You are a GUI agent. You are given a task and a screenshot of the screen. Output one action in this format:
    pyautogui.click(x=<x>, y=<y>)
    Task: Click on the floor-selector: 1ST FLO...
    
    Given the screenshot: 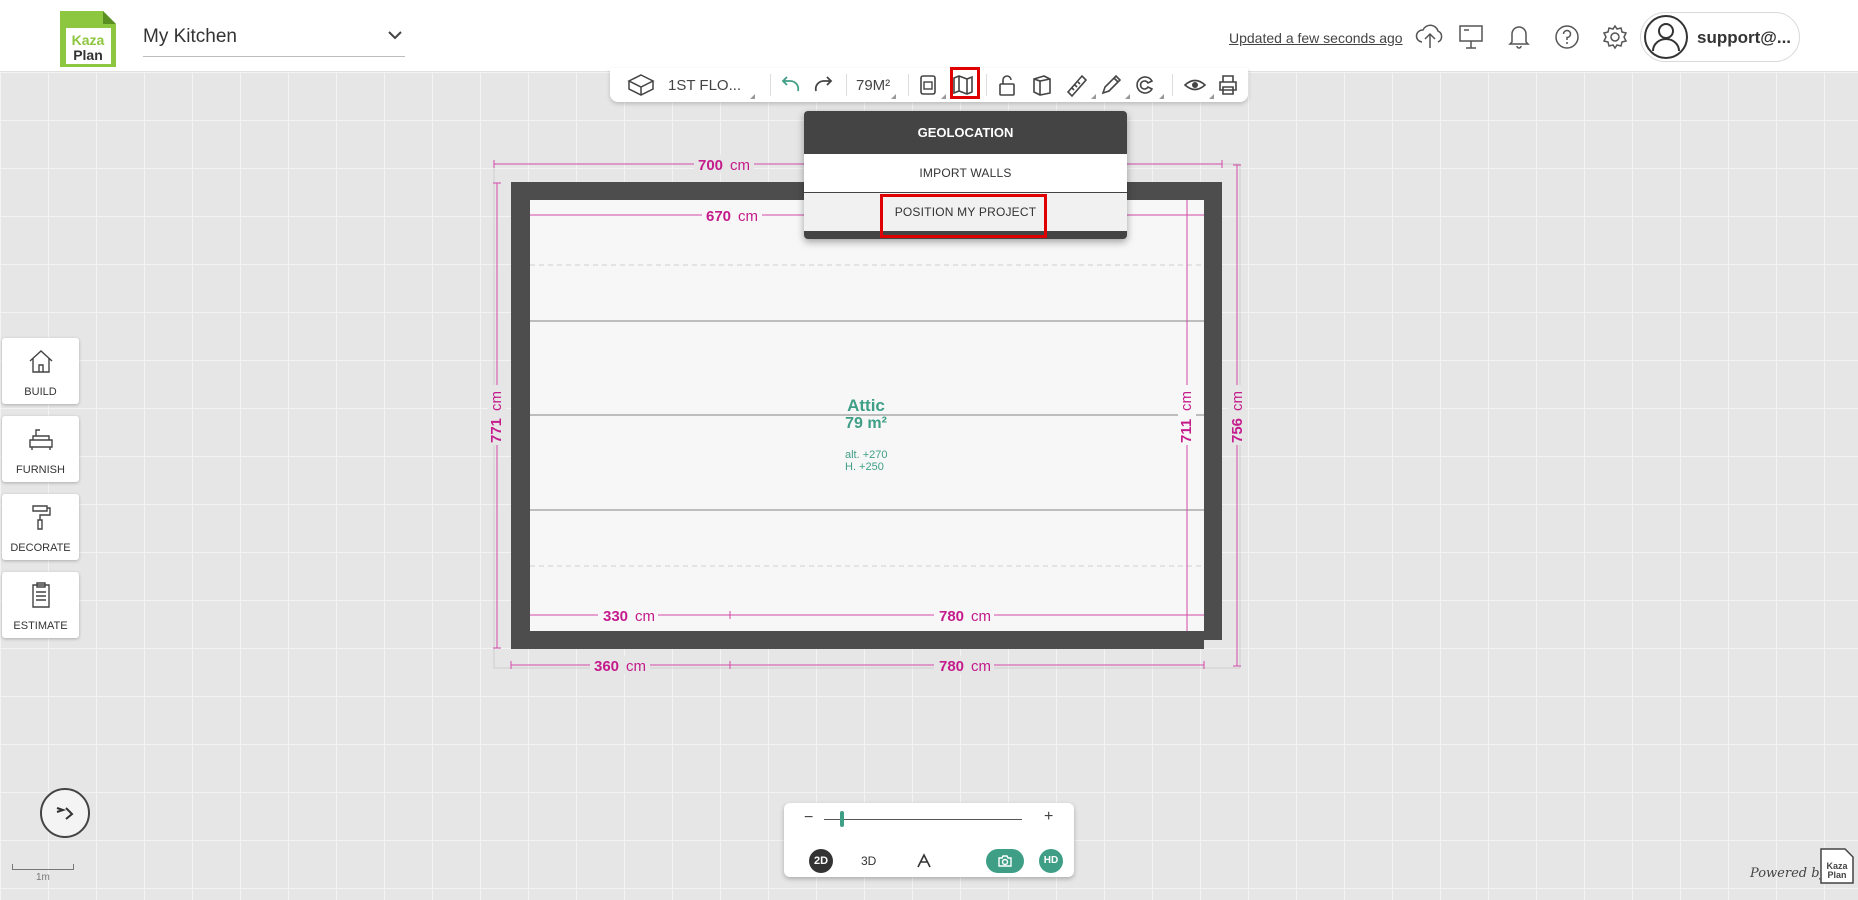 What is the action you would take?
    pyautogui.click(x=691, y=85)
    